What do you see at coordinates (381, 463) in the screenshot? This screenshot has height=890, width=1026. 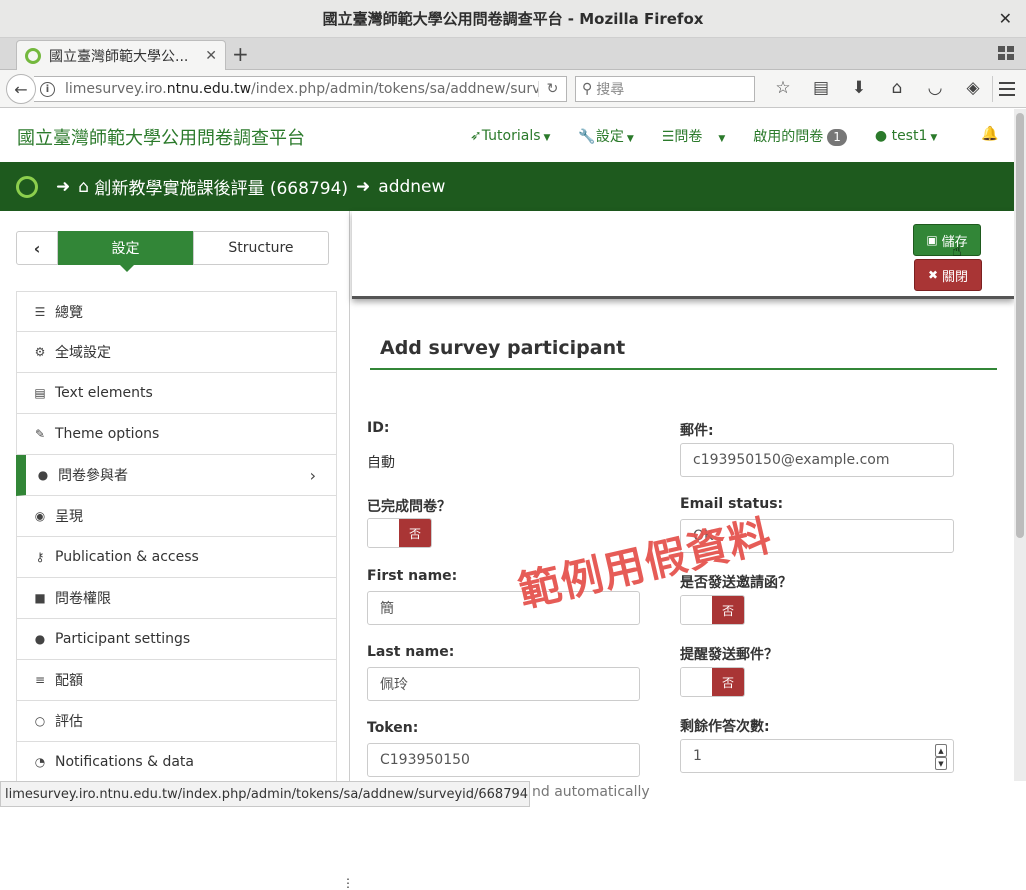 I see `id-value: 自動` at bounding box center [381, 463].